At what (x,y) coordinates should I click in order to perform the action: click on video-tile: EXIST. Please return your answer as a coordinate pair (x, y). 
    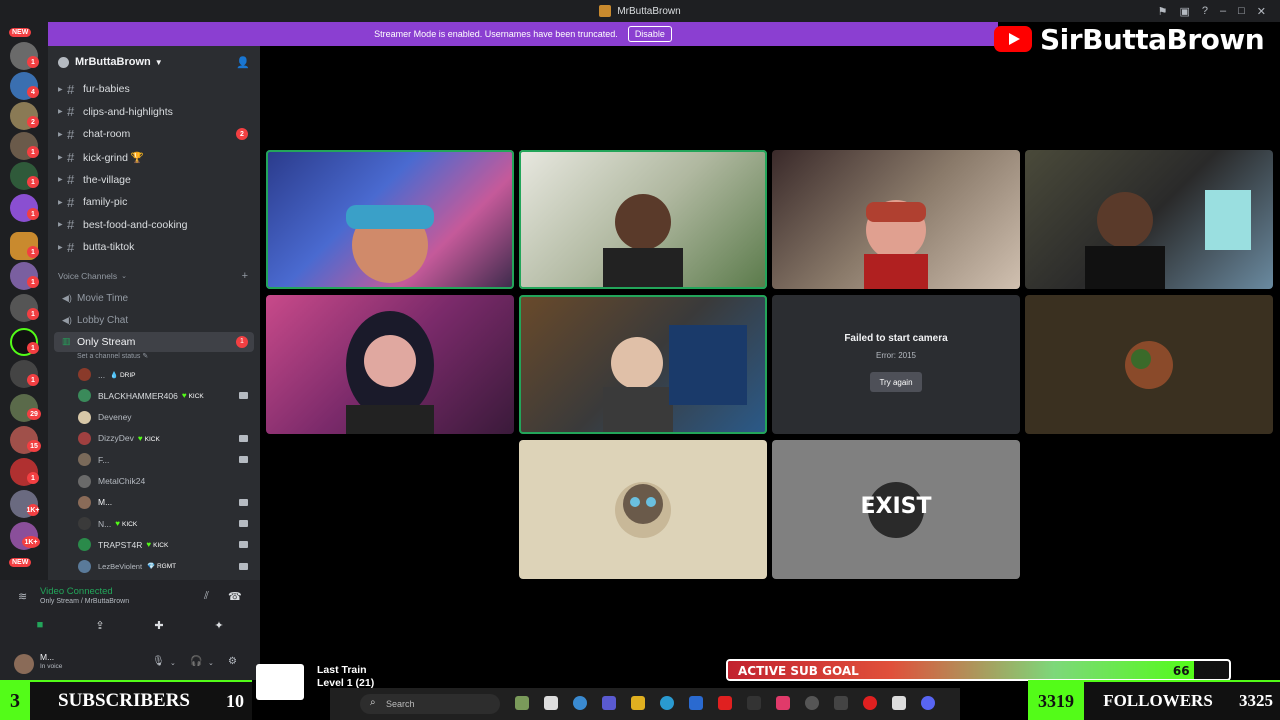
    Looking at the image, I should click on (896, 509).